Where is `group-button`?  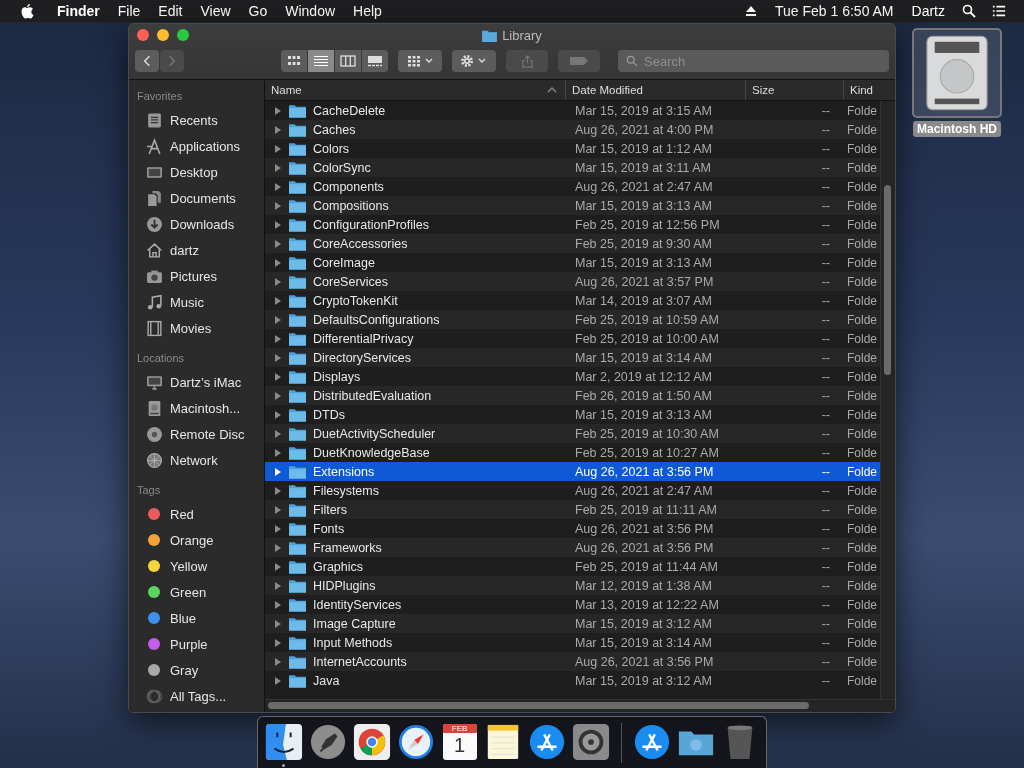 group-button is located at coordinates (420, 61).